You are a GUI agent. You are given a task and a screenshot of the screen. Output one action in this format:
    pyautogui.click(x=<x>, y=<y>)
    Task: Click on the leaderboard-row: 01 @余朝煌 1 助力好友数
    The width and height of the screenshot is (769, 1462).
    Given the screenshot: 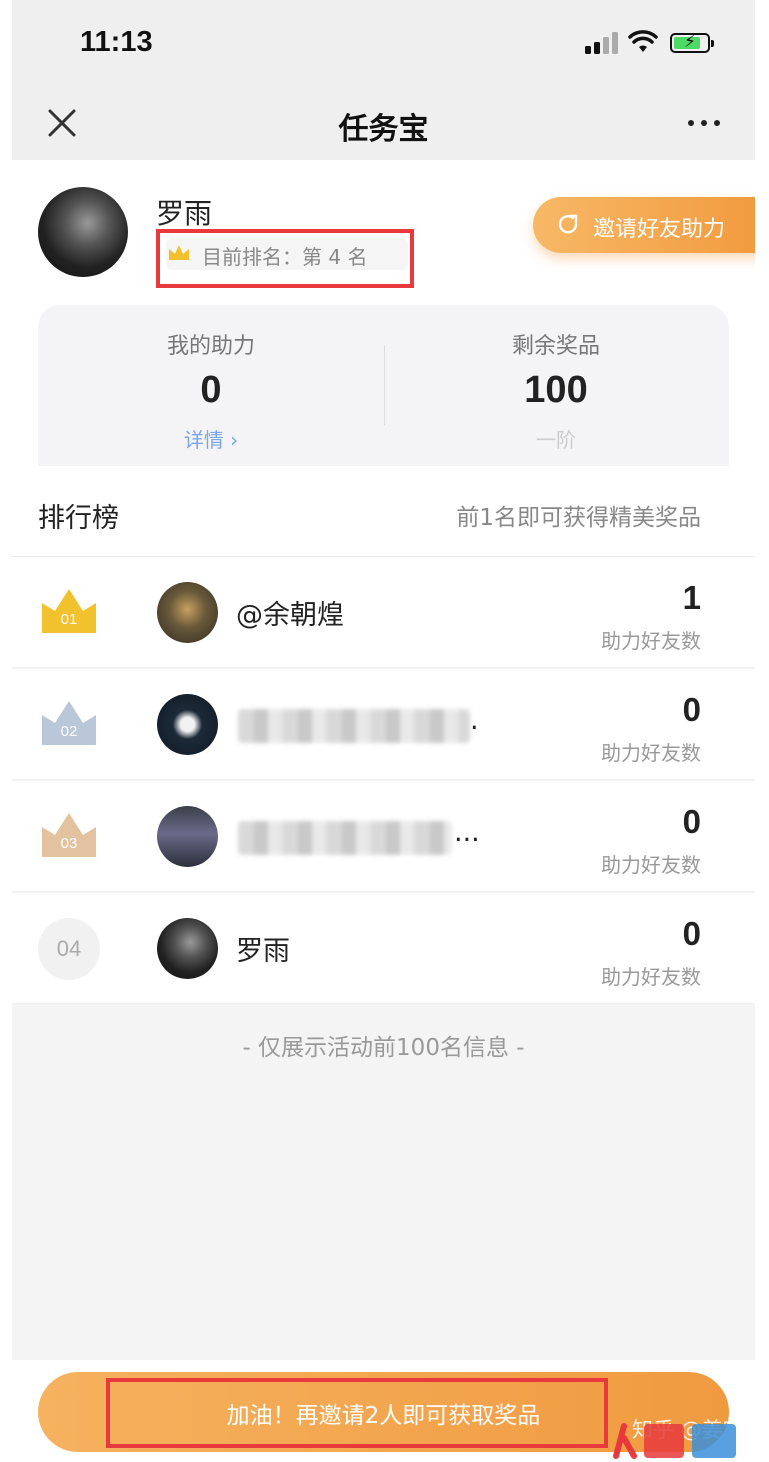 What is the action you would take?
    pyautogui.click(x=383, y=612)
    